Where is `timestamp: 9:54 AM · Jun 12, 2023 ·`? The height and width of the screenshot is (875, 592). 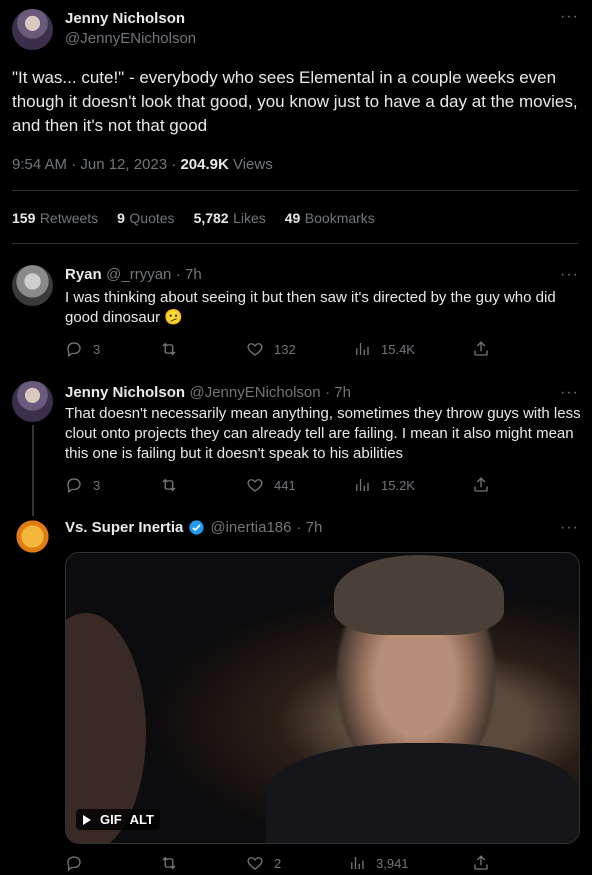 timestamp: 9:54 AM · Jun 12, 2023 · is located at coordinates (96, 164).